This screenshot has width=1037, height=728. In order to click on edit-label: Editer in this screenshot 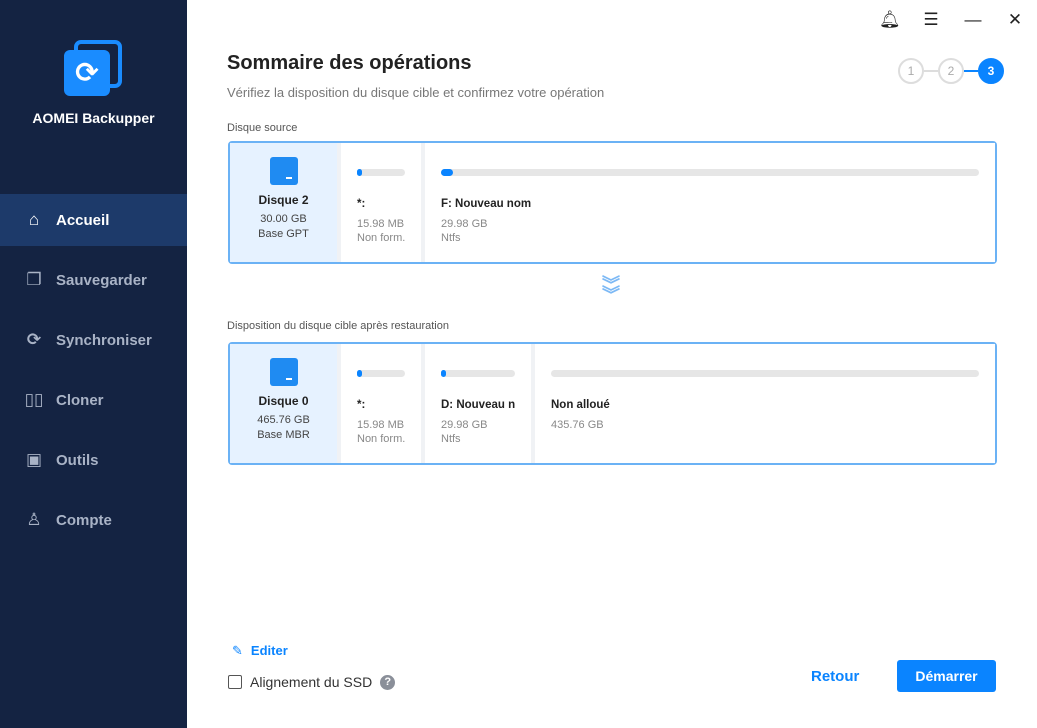, I will do `click(269, 650)`.